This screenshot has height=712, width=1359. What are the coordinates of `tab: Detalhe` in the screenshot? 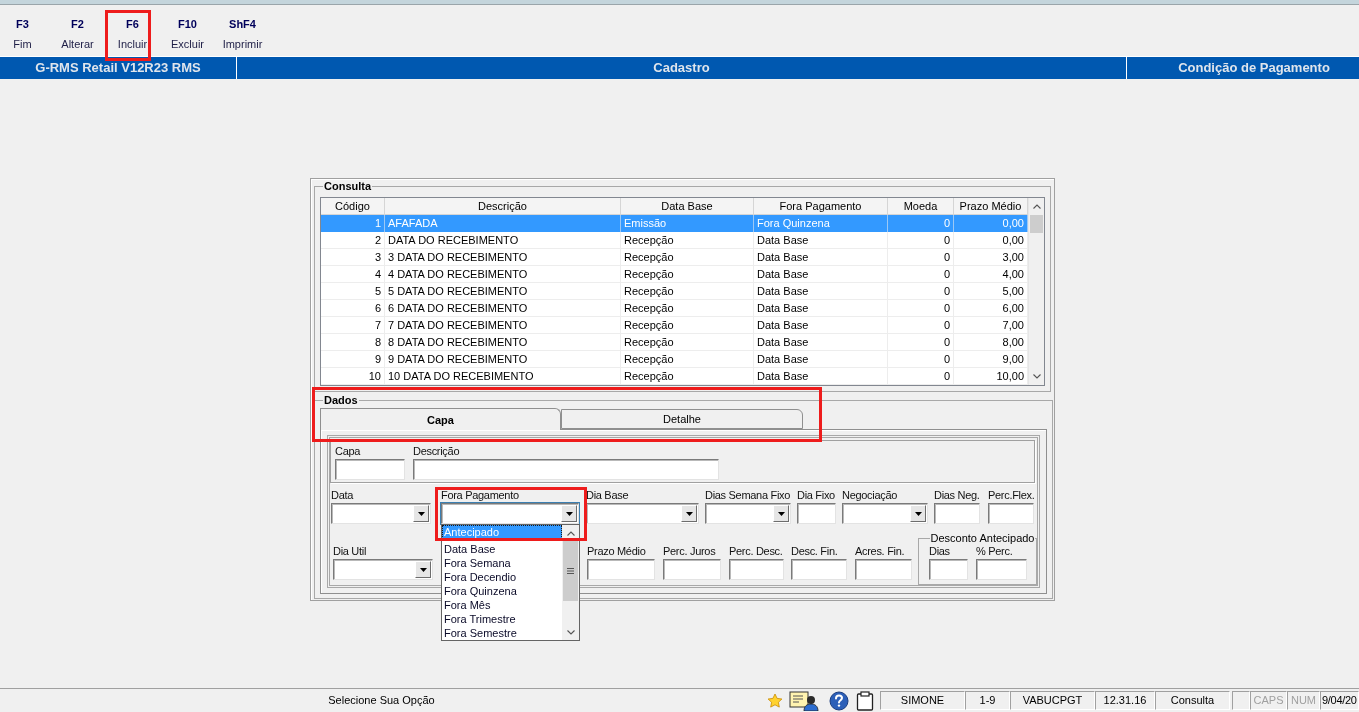 It's located at (682, 419).